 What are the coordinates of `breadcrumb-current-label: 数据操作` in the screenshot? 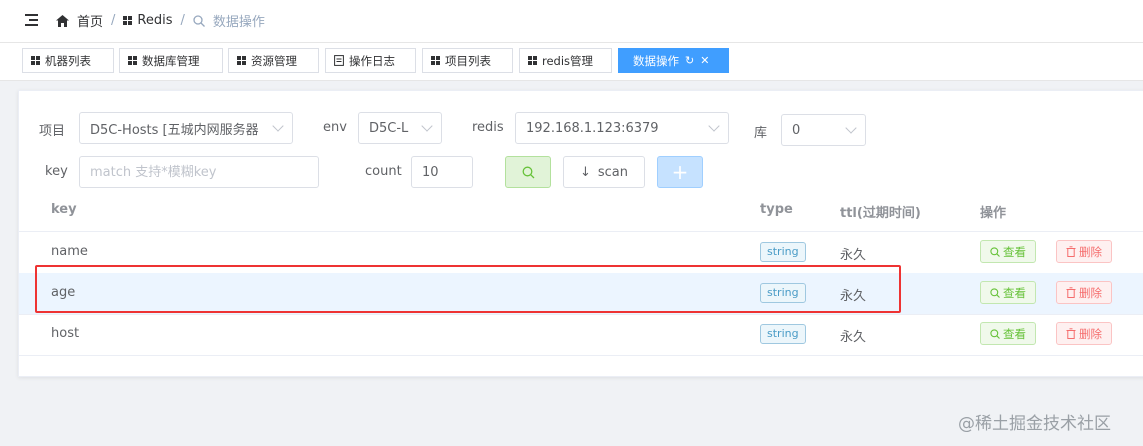 It's located at (238, 22).